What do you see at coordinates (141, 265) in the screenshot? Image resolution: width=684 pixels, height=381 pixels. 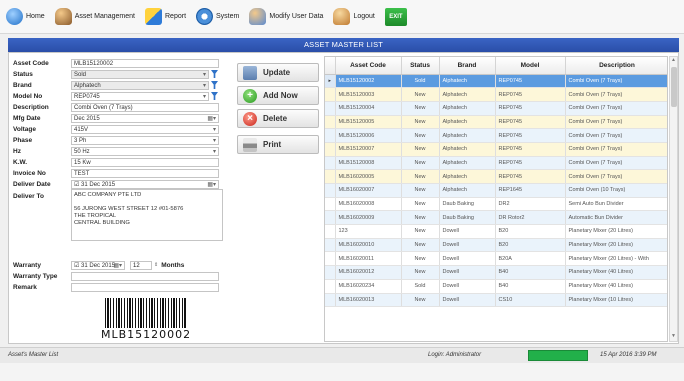 I see `warranty-count-field: 12` at bounding box center [141, 265].